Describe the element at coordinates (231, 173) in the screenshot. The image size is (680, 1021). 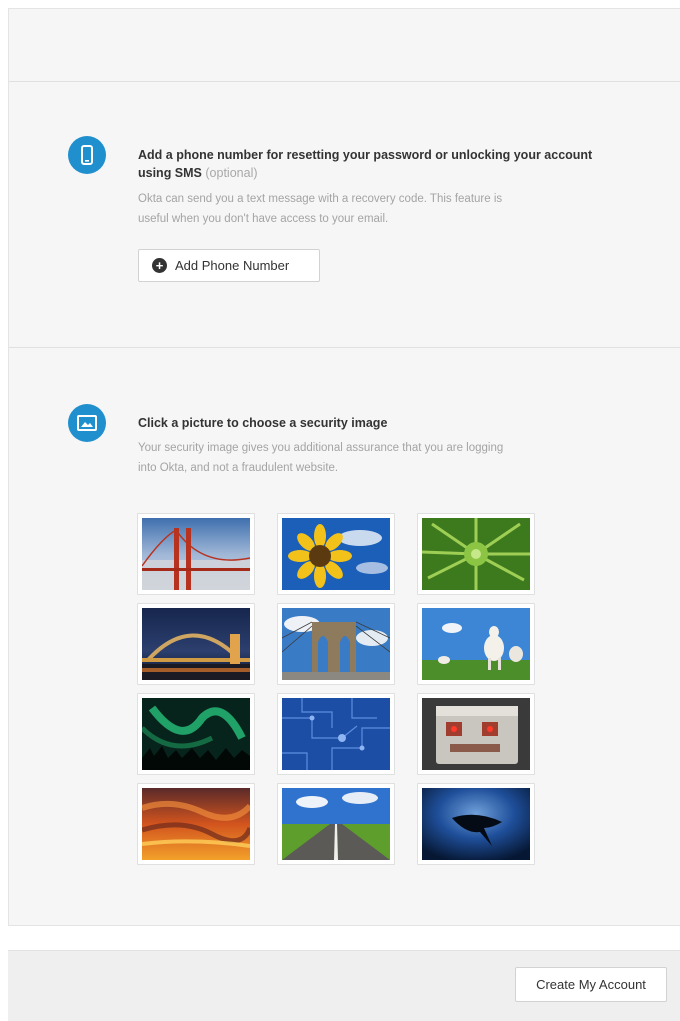
I see `optional-label: (optional)` at that location.